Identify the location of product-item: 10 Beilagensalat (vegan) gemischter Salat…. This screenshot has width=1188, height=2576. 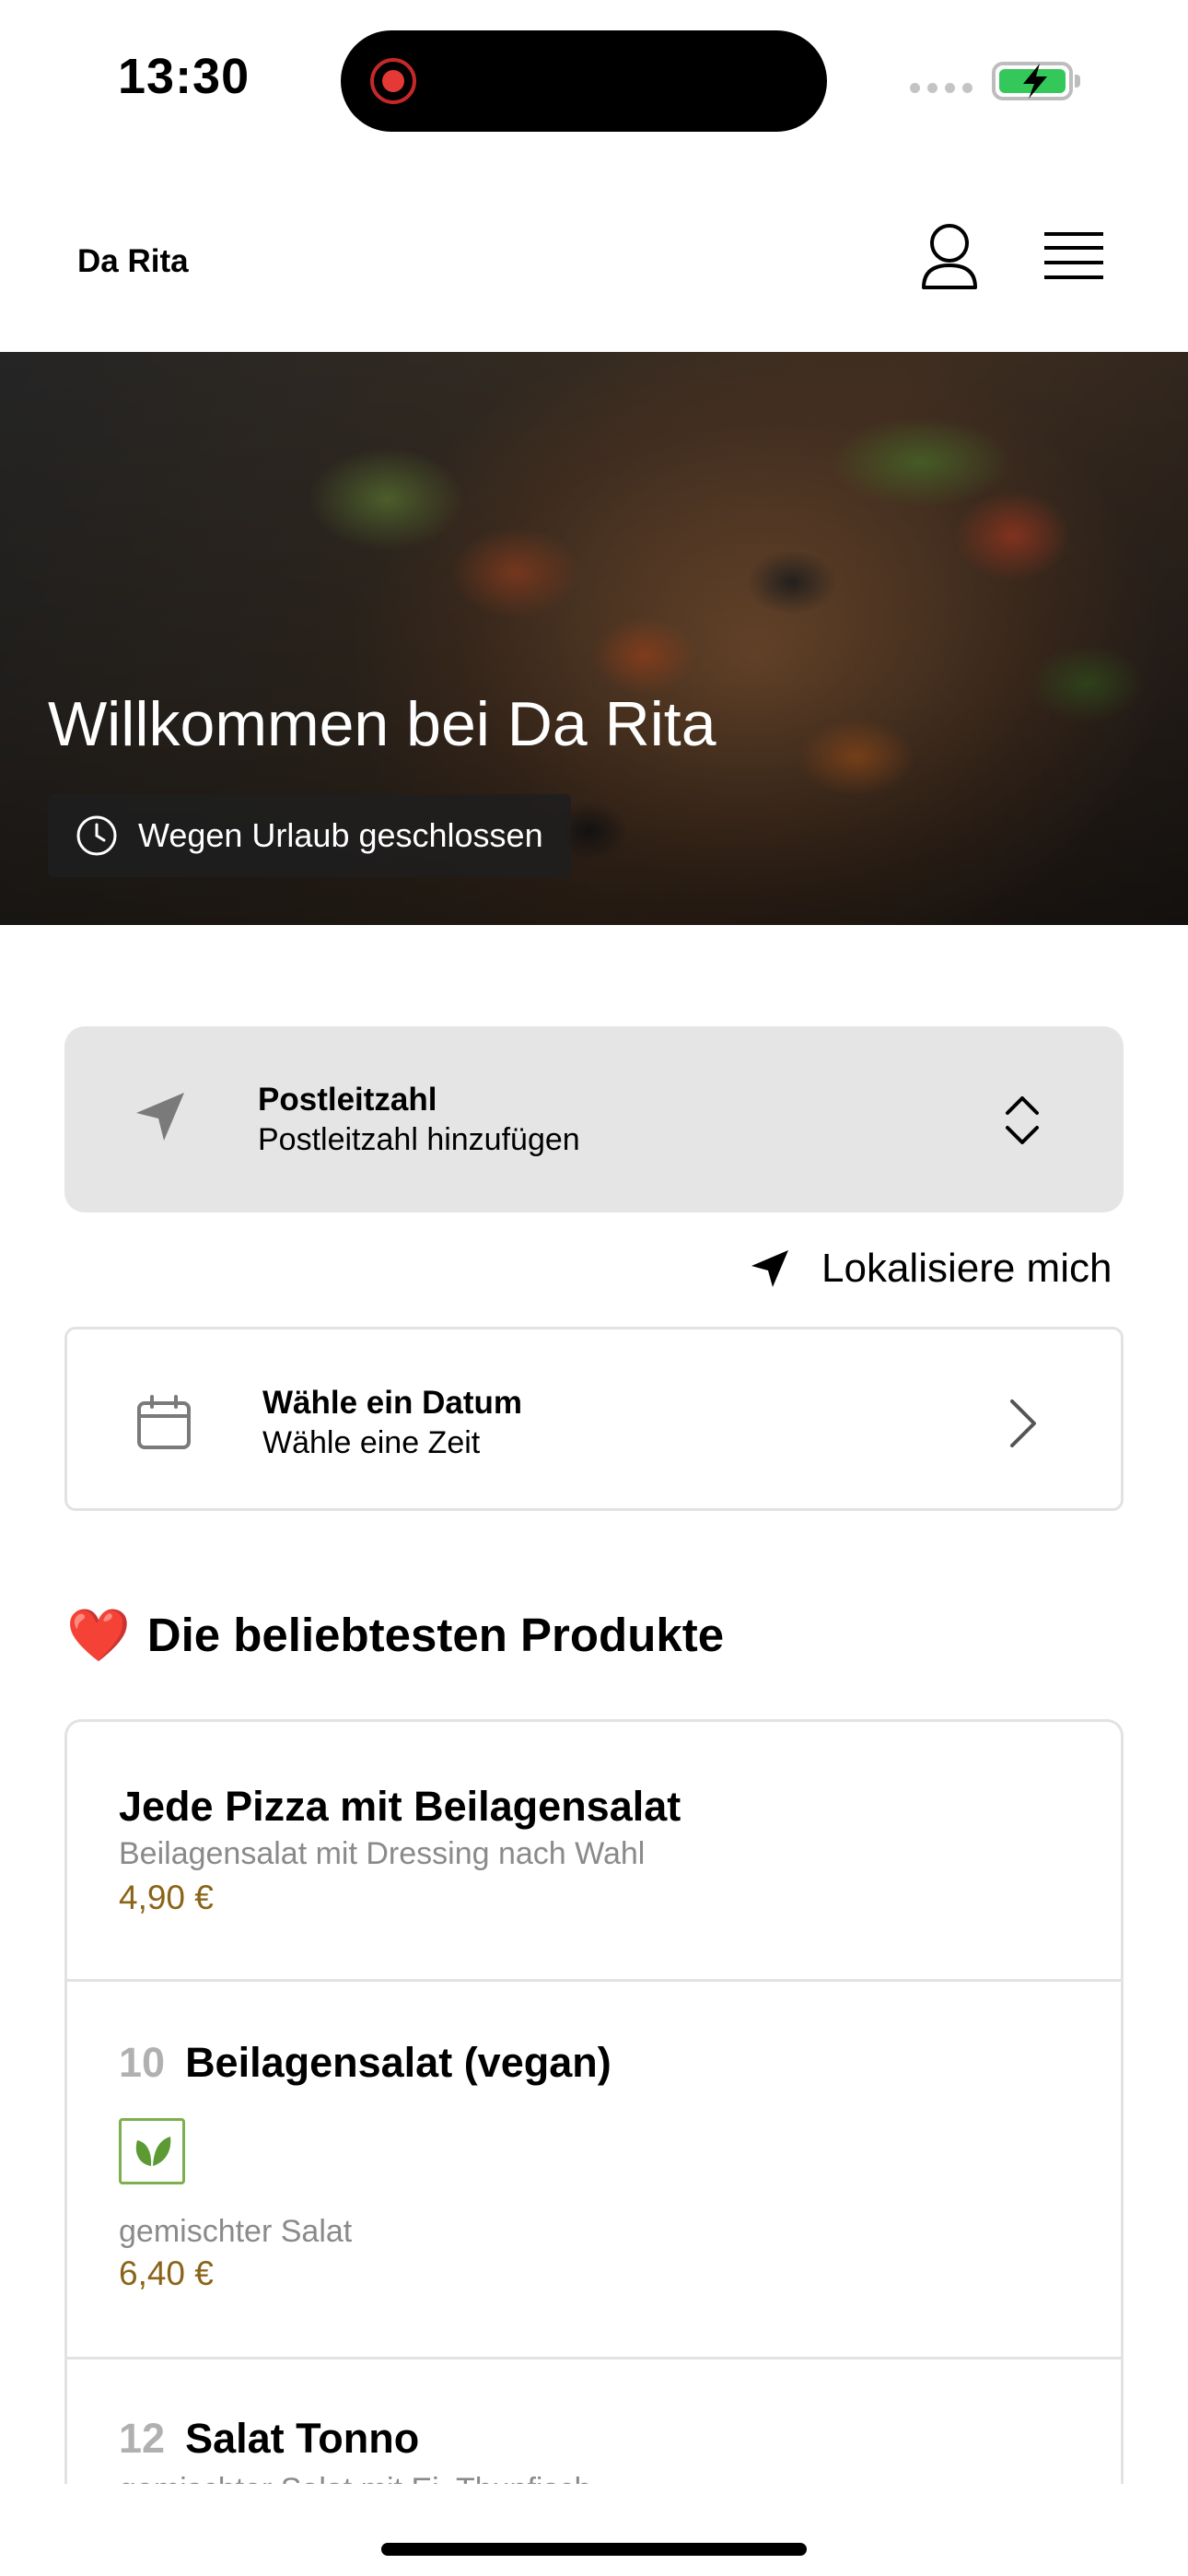
(594, 2170).